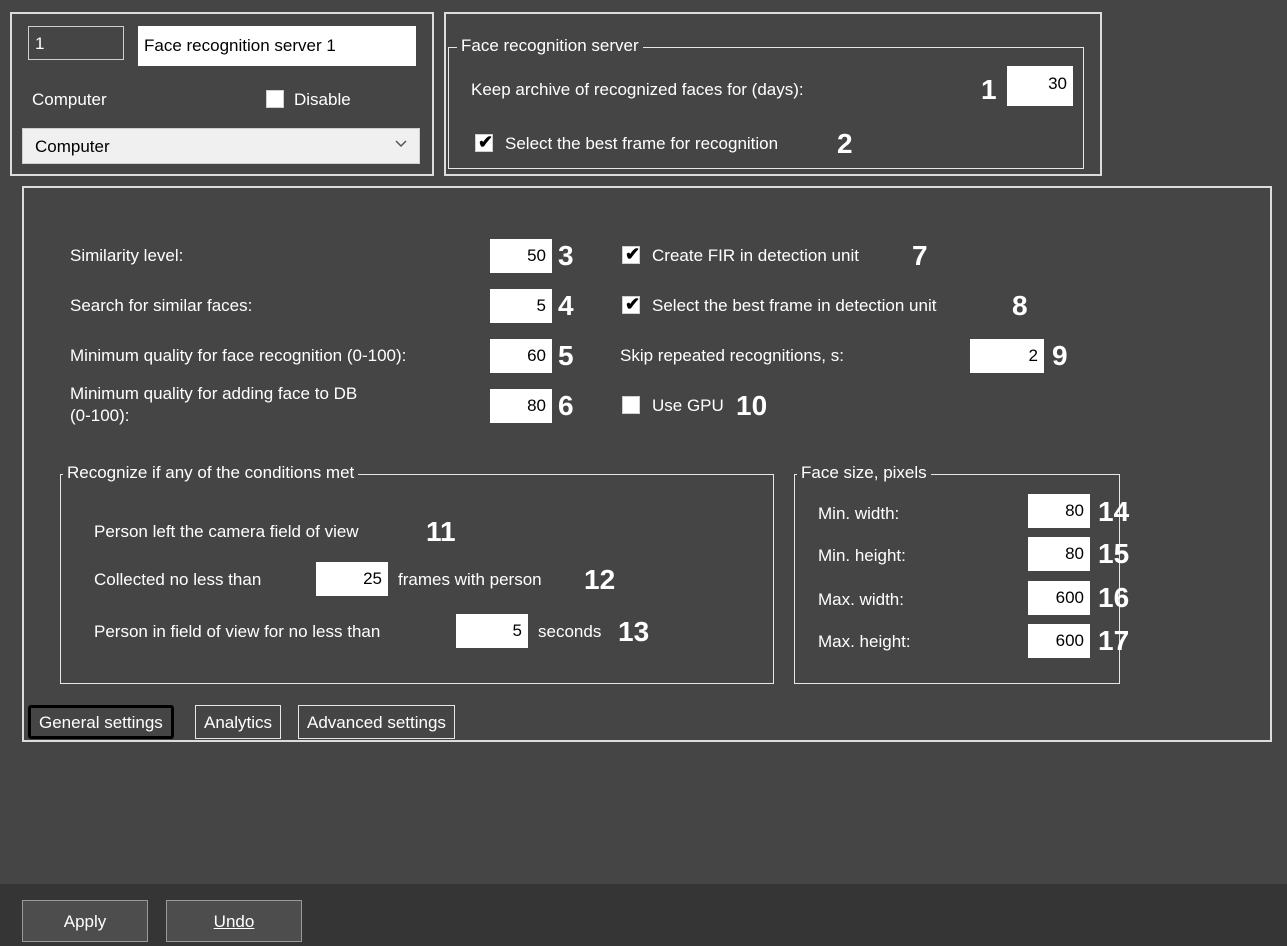 The image size is (1287, 946). I want to click on use-gpu-label: Use GPU, so click(688, 405).